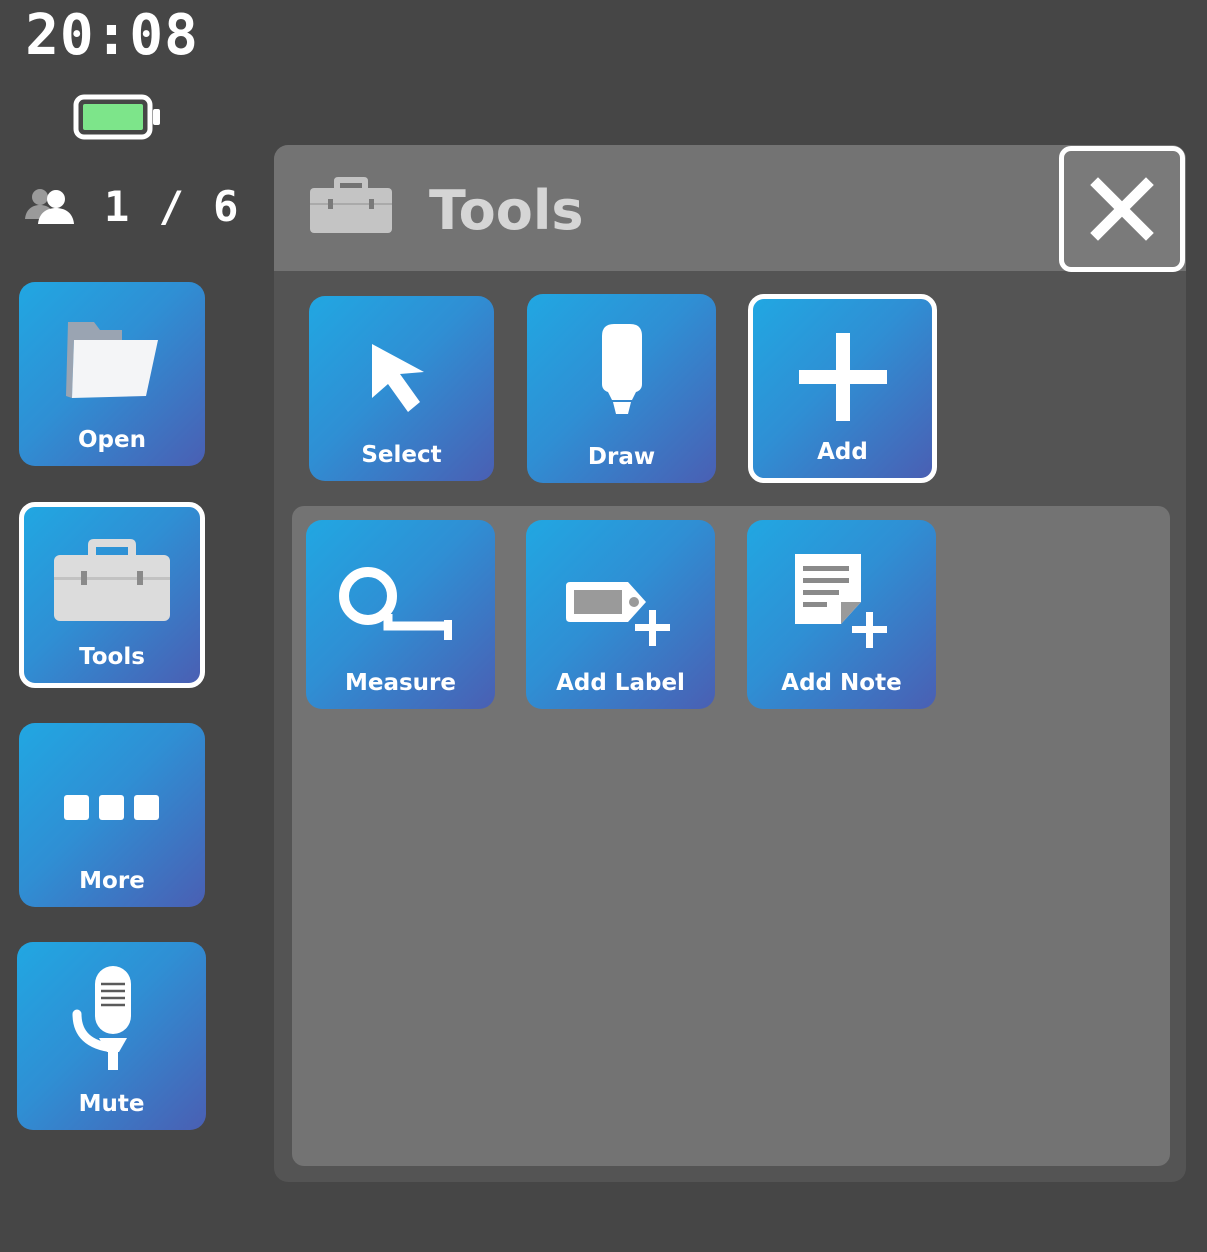  I want to click on mute-button: Mute, so click(111, 1036).